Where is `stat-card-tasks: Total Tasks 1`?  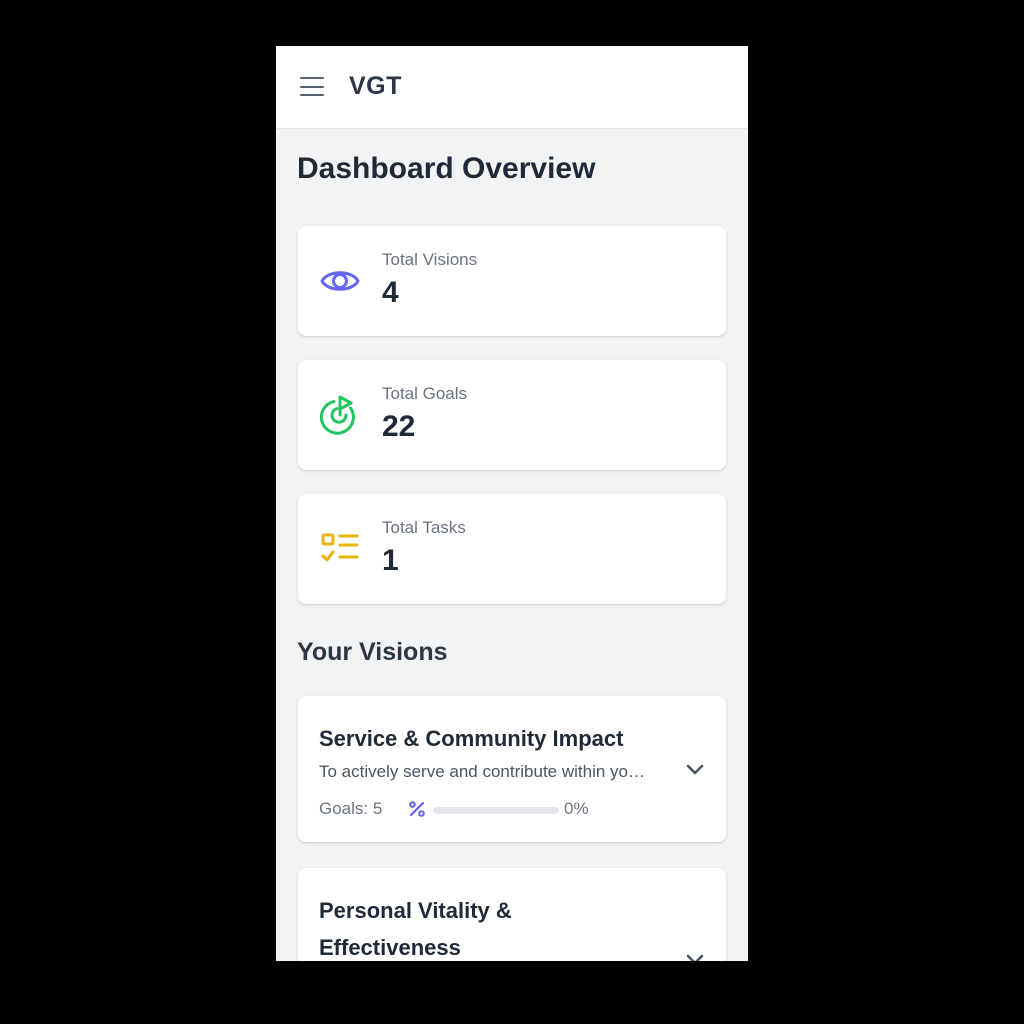 stat-card-tasks: Total Tasks 1 is located at coordinates (512, 549).